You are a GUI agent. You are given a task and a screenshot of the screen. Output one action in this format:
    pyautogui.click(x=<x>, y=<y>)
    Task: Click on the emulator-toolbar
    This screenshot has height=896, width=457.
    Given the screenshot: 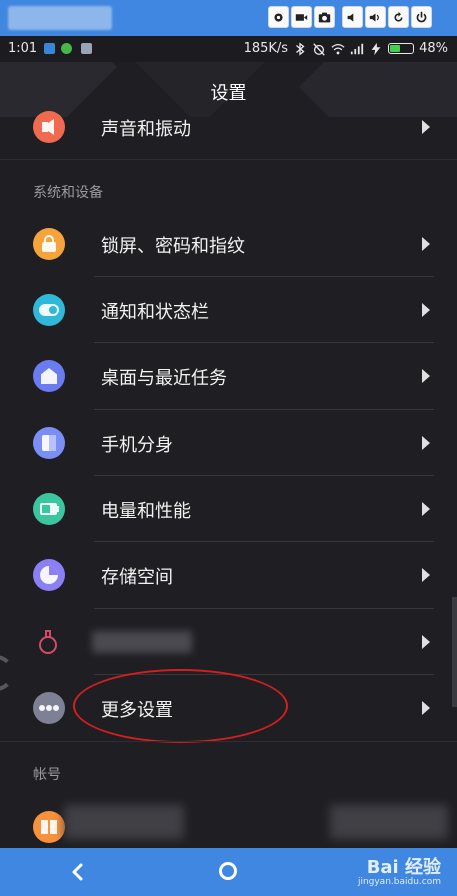 What is the action you would take?
    pyautogui.click(x=228, y=18)
    